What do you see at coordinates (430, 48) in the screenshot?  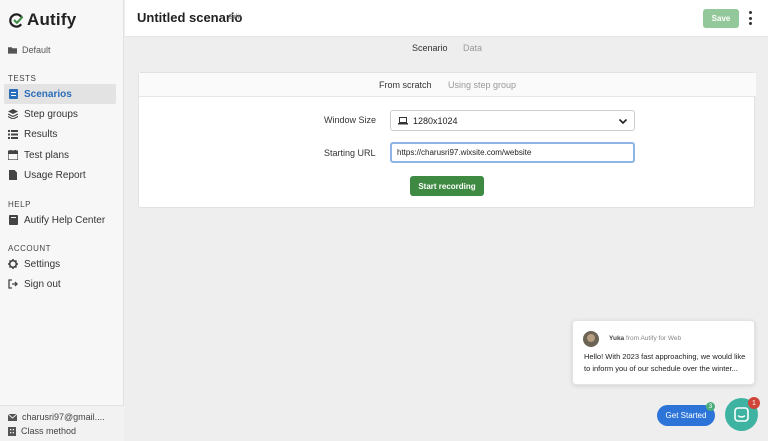 I see `tab-scenario: Scenario` at bounding box center [430, 48].